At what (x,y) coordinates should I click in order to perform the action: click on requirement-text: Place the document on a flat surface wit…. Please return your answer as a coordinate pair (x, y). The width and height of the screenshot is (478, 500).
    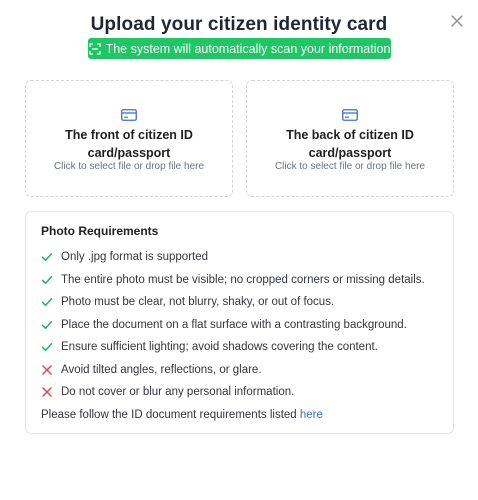
    Looking at the image, I should click on (234, 324).